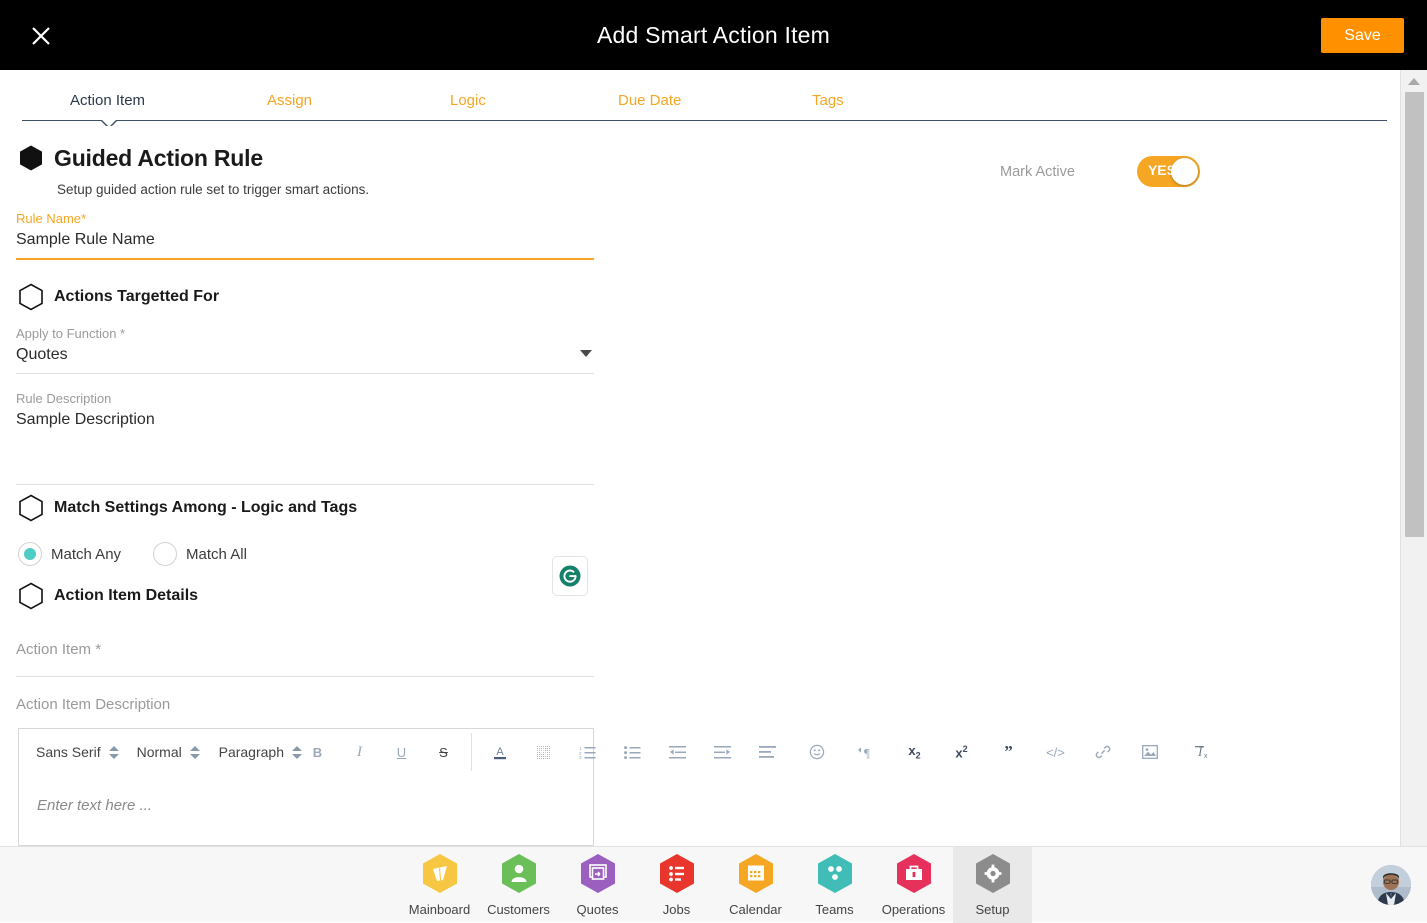 The image size is (1427, 923). I want to click on apply-to-function-field: Apply to Function * Quotes, so click(305, 350).